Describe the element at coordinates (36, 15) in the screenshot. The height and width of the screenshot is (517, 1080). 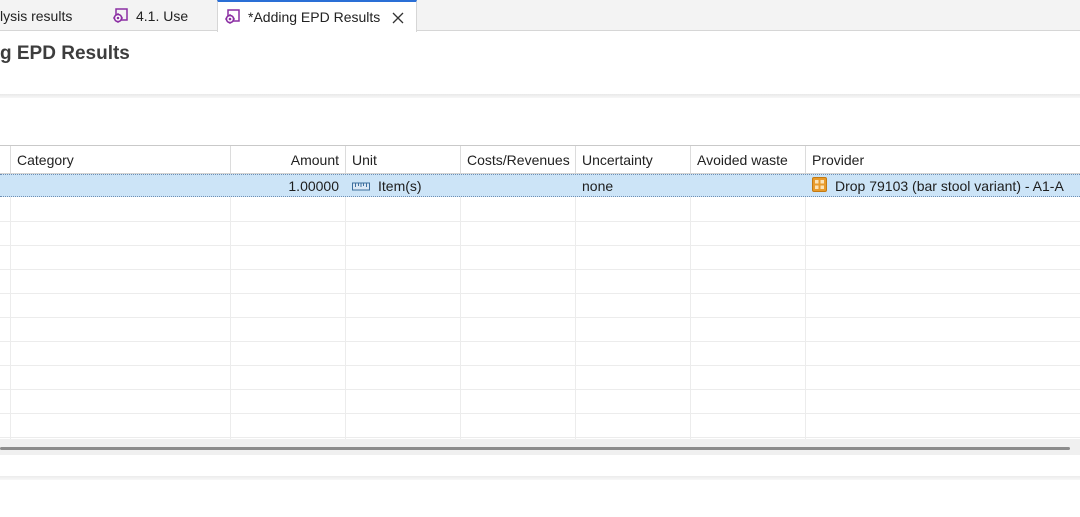
I see `tab-label: lysis results` at that location.